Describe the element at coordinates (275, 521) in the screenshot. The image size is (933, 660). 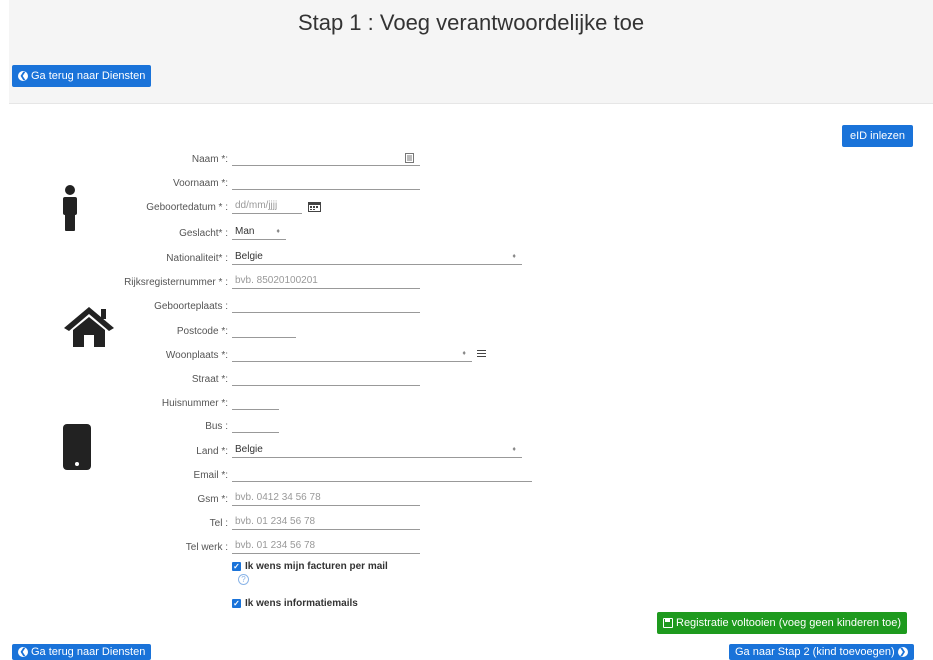
I see `tel-placeholder: bvb. 01 234 56 78` at that location.